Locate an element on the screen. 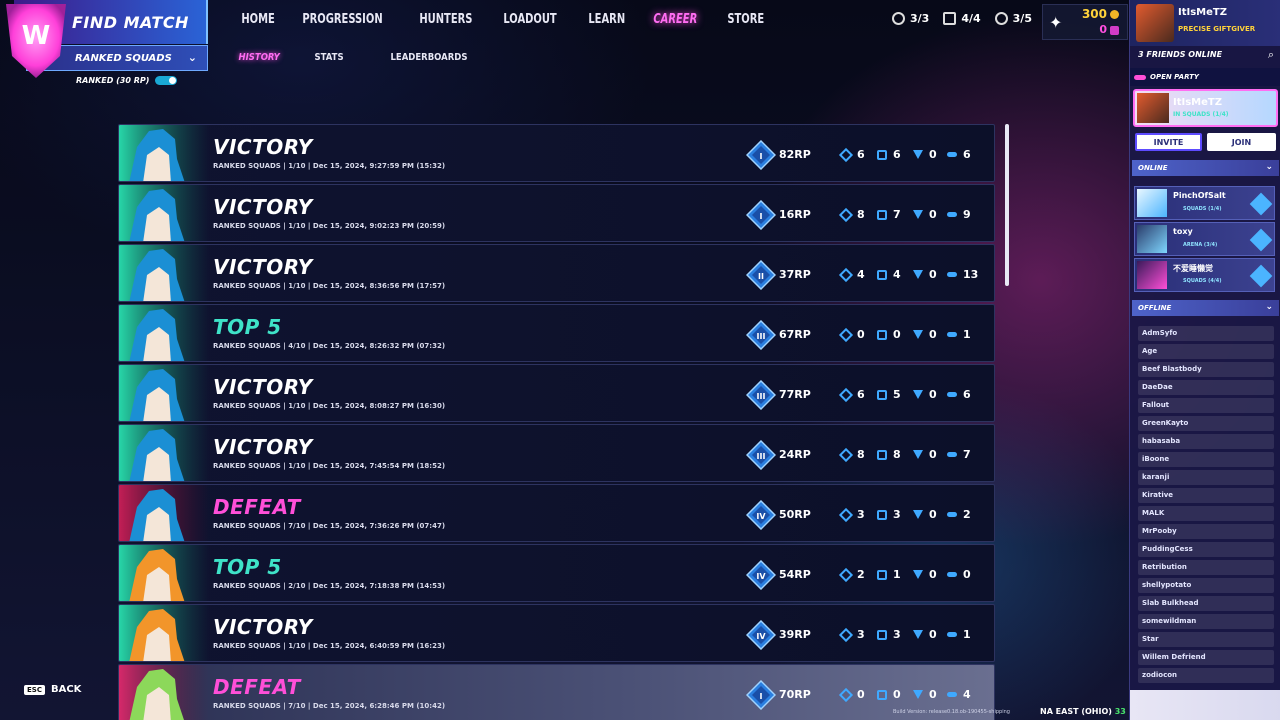 This screenshot has height=720, width=1280. rank-tier: I is located at coordinates (761, 156).